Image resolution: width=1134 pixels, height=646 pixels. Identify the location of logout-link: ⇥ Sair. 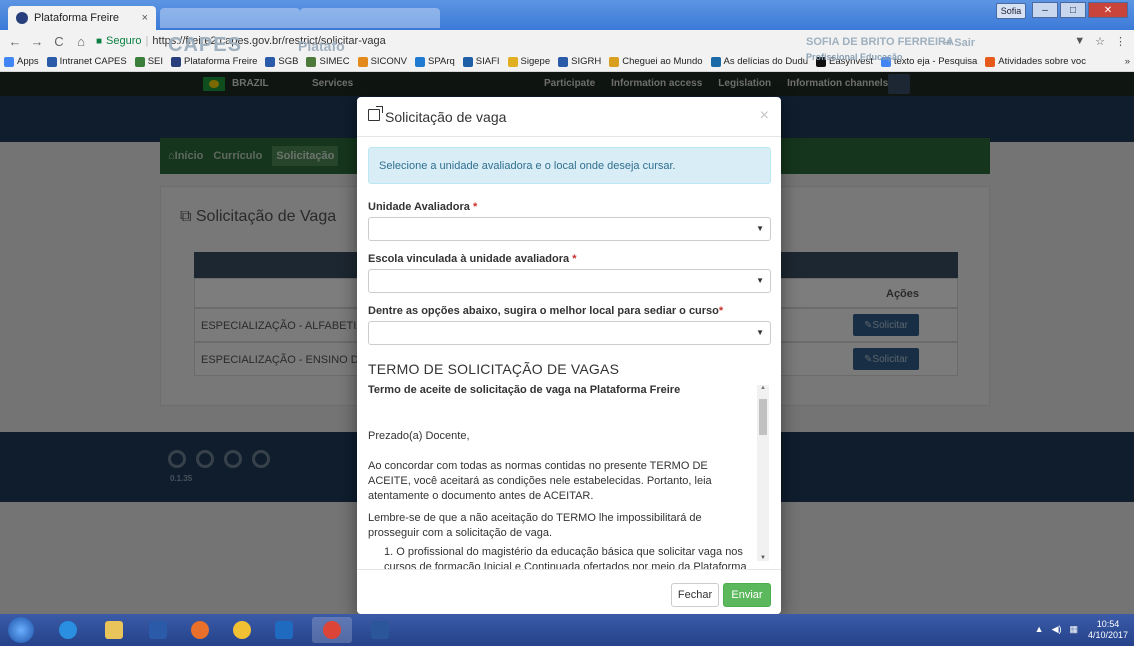
(958, 42).